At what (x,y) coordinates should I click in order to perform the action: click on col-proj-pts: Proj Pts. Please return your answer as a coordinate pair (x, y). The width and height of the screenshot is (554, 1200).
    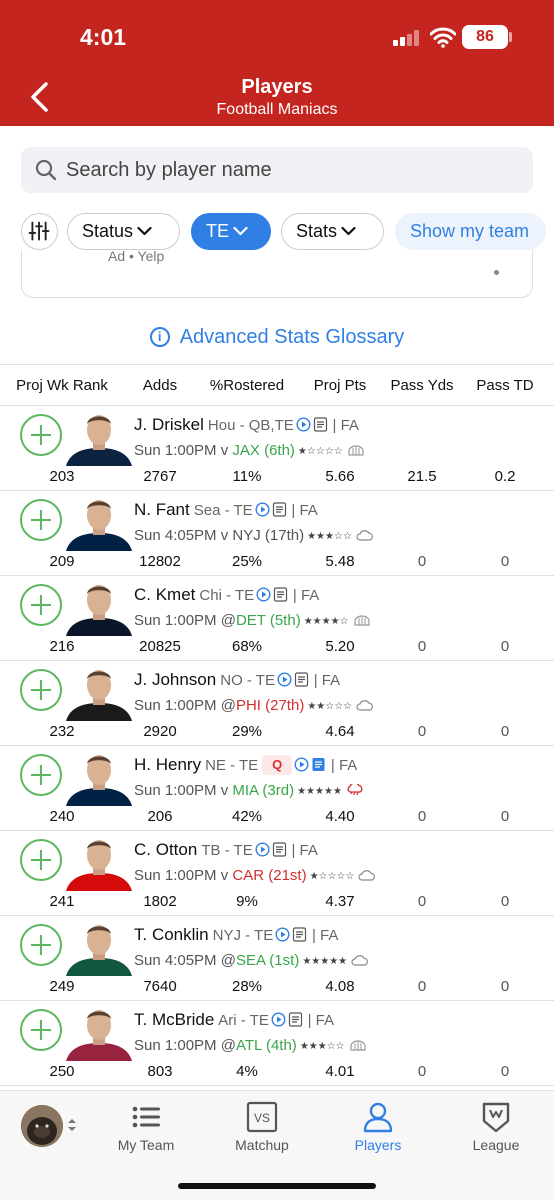
    Looking at the image, I should click on (340, 385).